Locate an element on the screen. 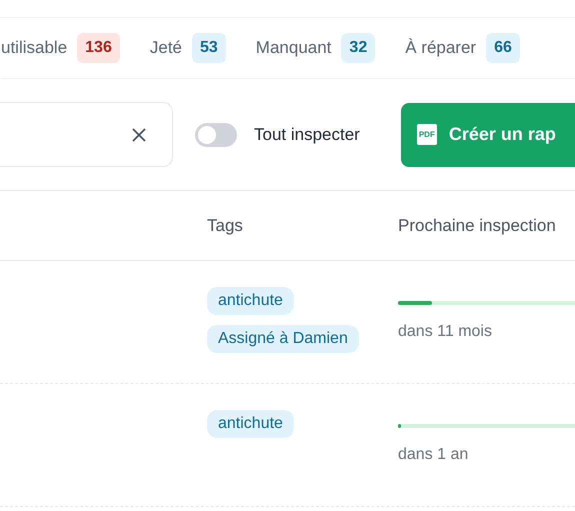 This screenshot has height=511, width=575. status-tab: À réparer 66 is located at coordinates (462, 48).